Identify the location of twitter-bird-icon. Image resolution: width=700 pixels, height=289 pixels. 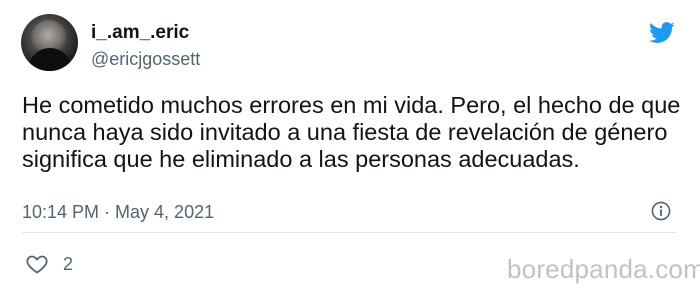
(661, 32).